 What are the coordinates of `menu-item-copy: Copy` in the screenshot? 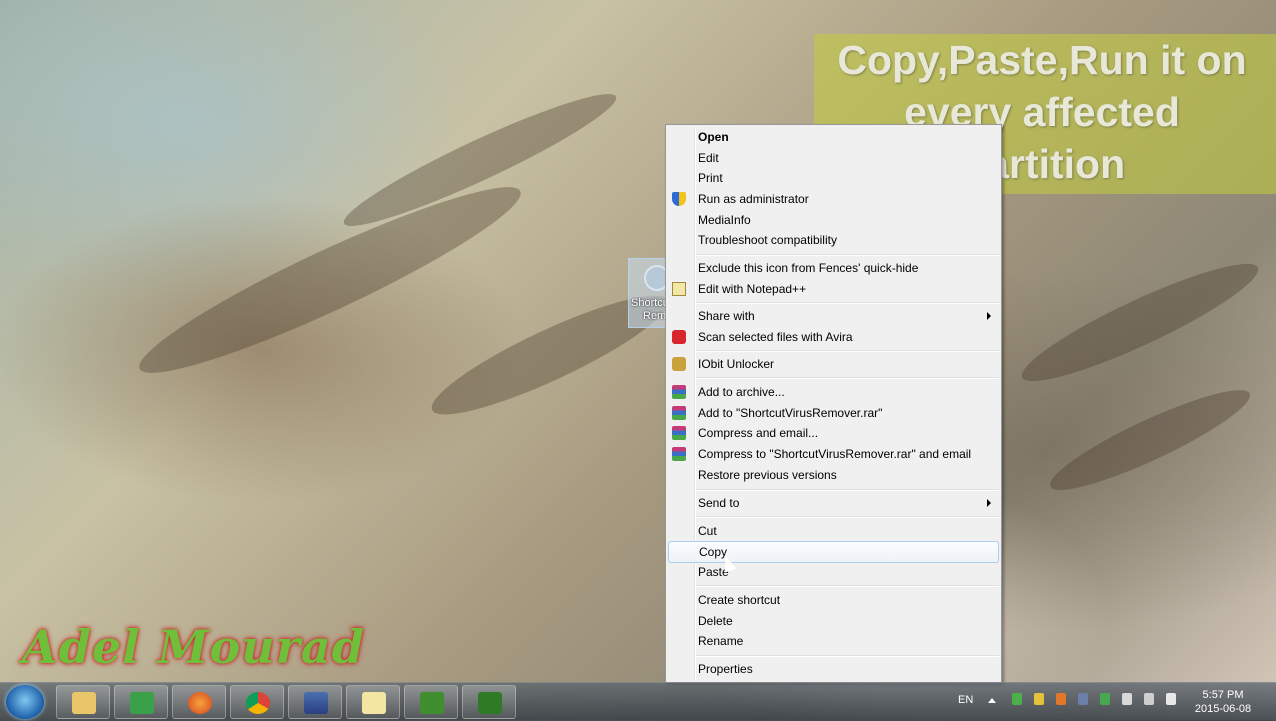 It's located at (833, 552).